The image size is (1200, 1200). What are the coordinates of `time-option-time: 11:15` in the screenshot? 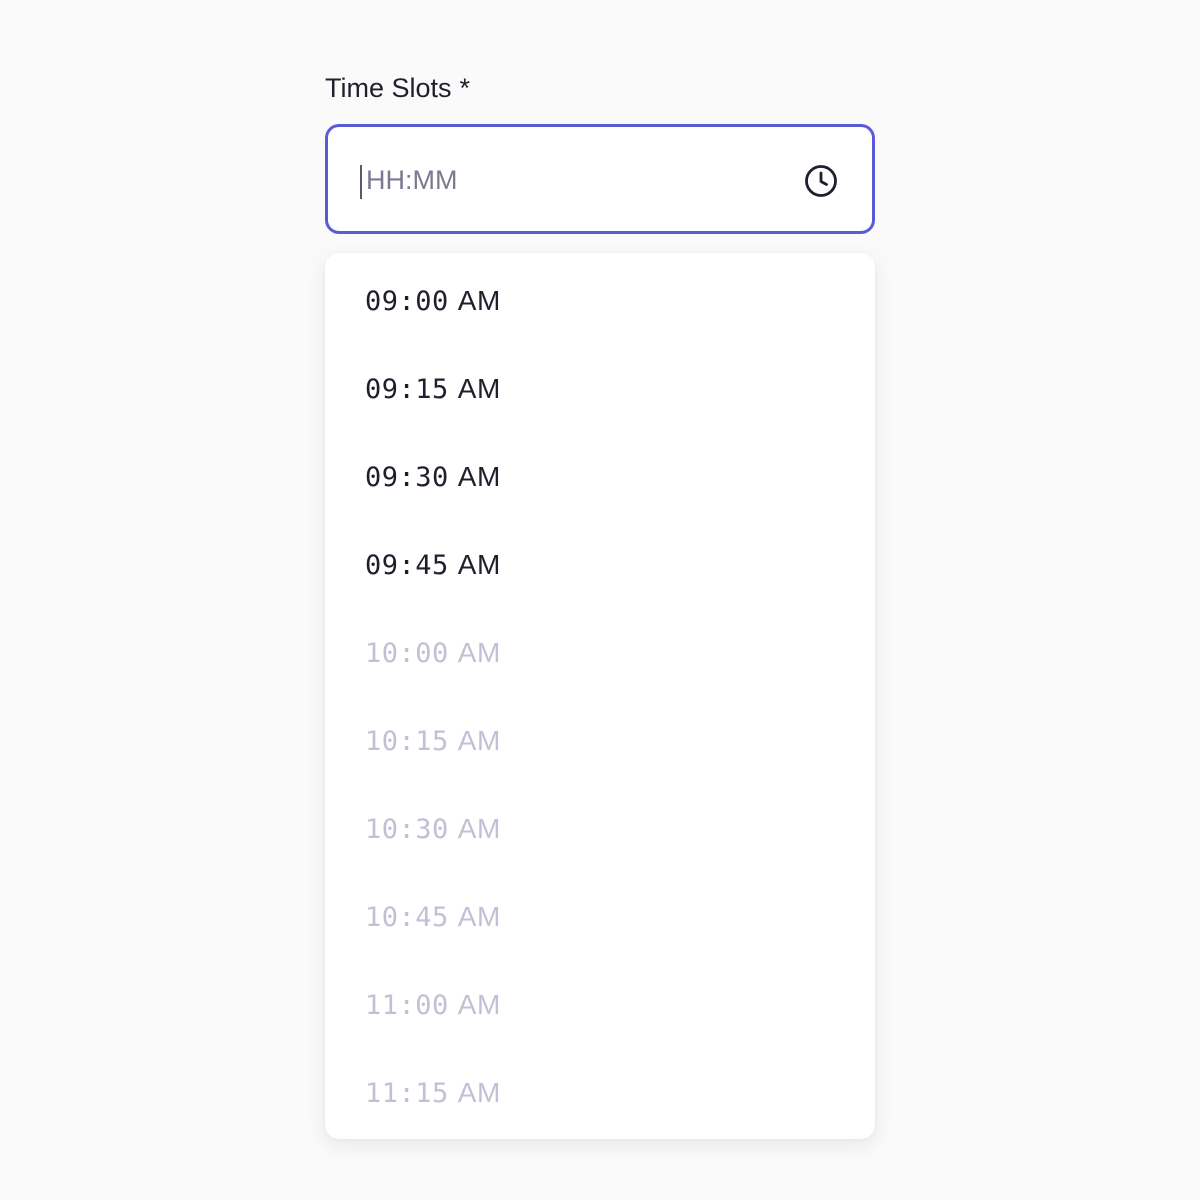 It's located at (407, 1093).